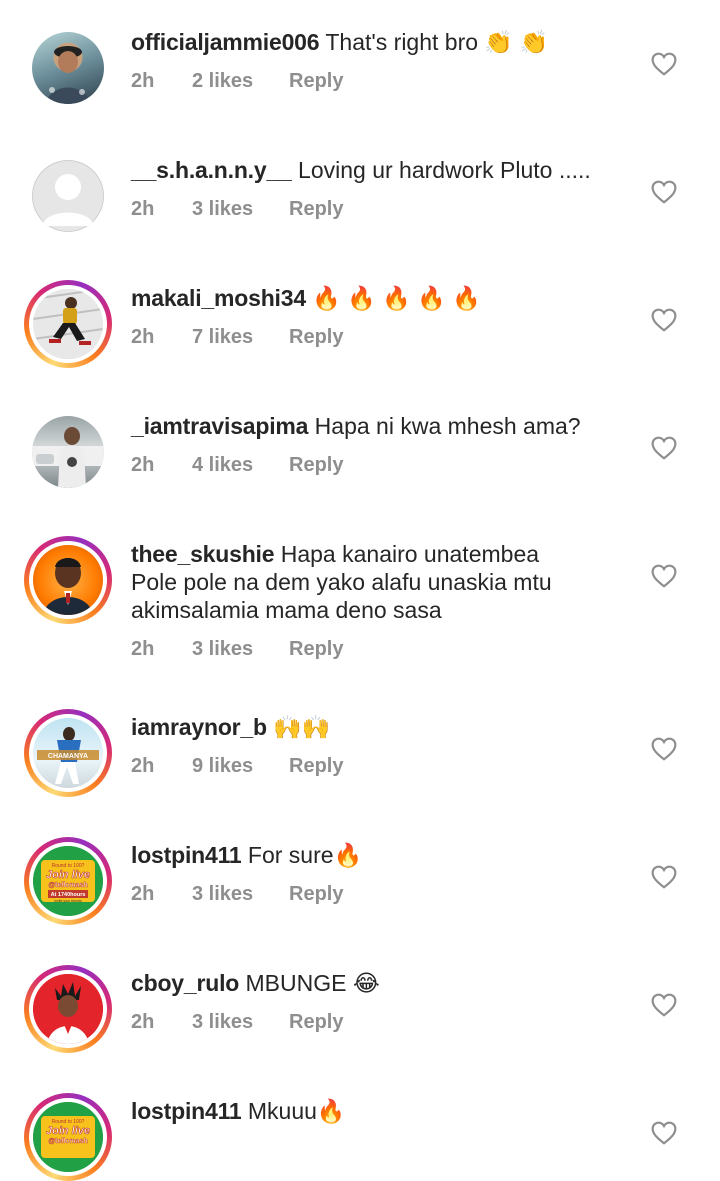 The image size is (720, 1181). What do you see at coordinates (312, 983) in the screenshot?
I see `comment-text: MBUNGE 😂` at bounding box center [312, 983].